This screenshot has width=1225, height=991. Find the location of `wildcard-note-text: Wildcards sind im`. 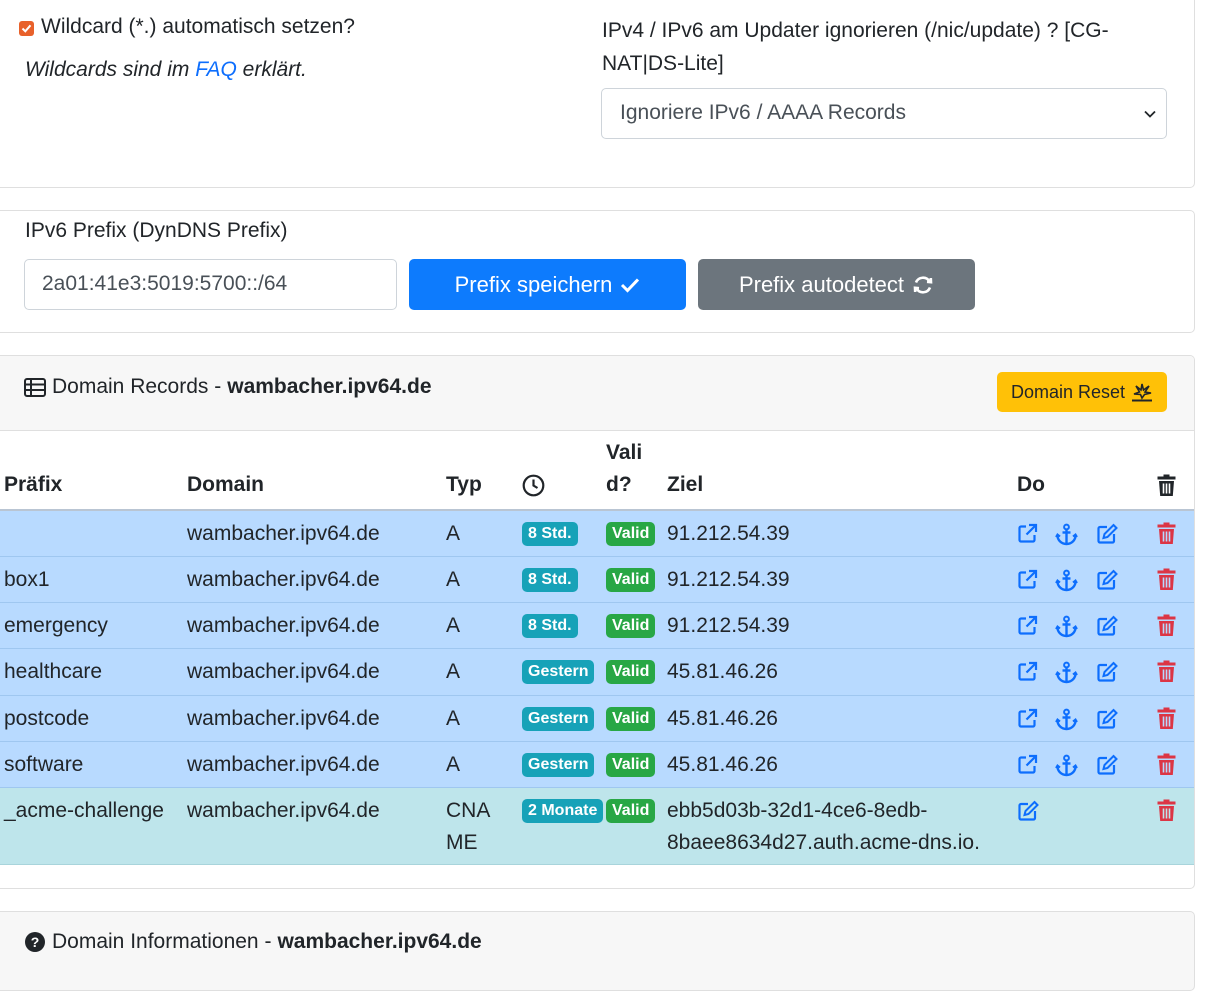

wildcard-note-text: Wildcards sind im is located at coordinates (107, 69).